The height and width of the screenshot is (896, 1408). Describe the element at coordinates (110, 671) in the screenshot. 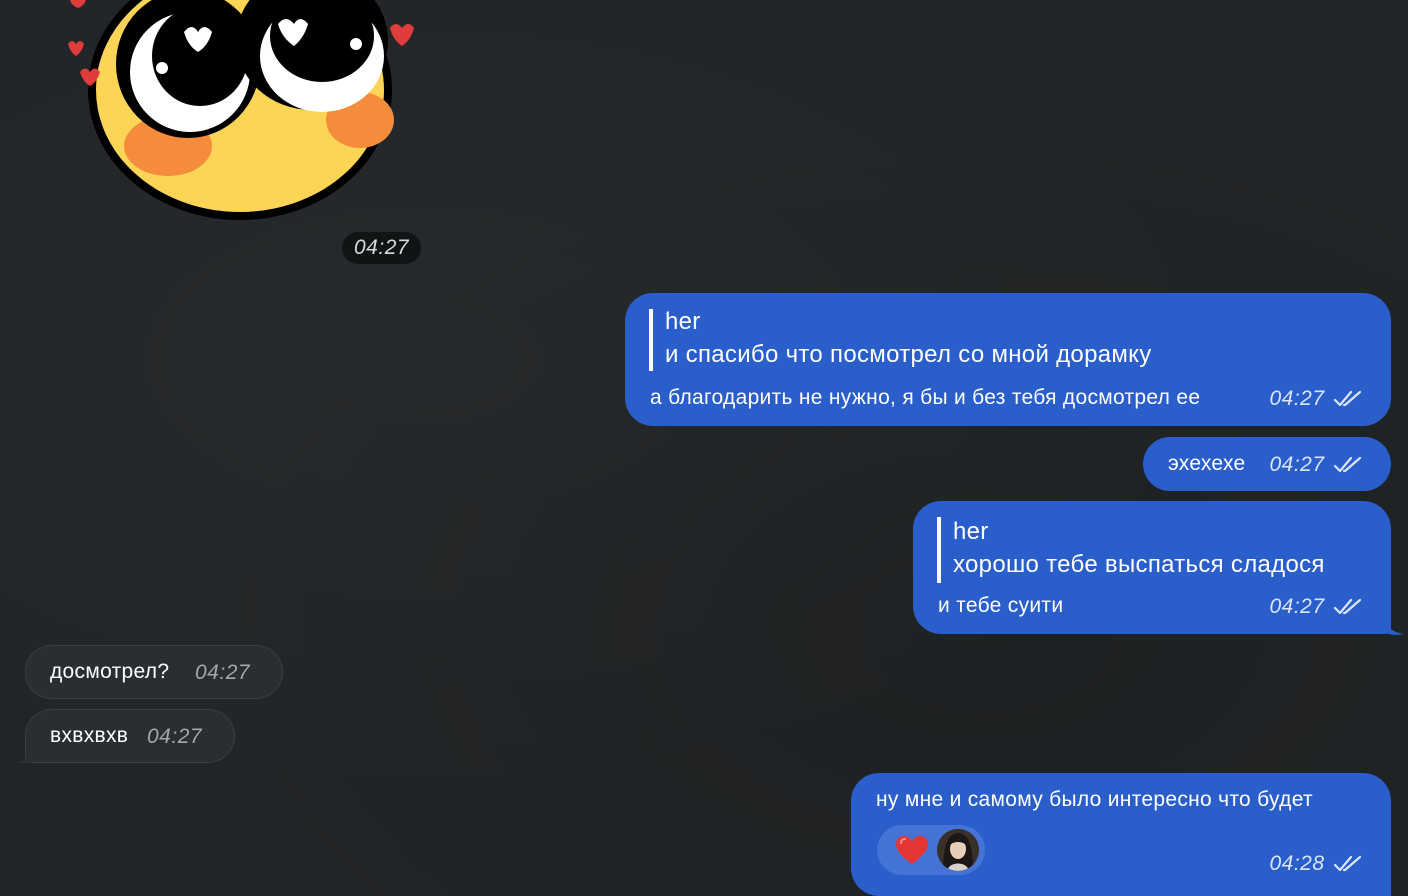

I see `message-text: досмотрел?` at that location.